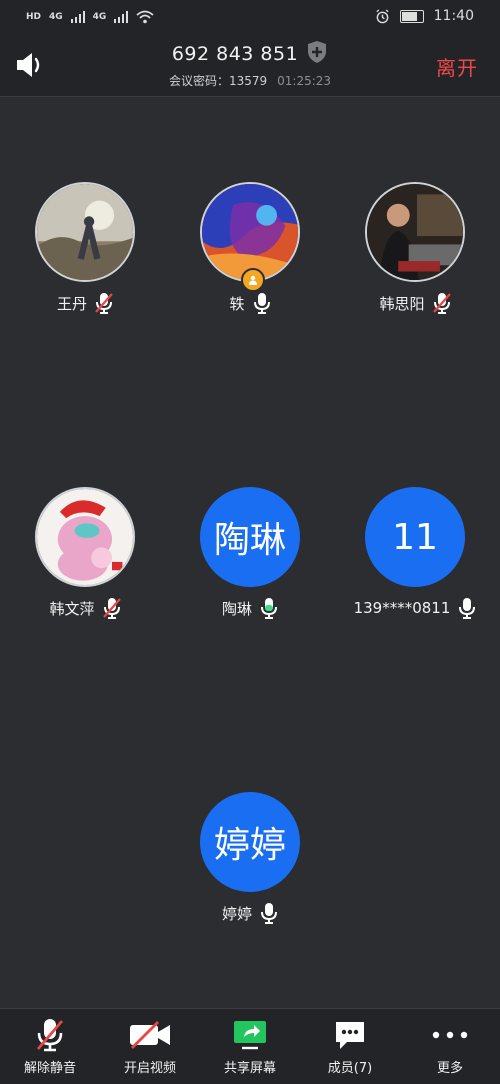 The image size is (500, 1084). What do you see at coordinates (402, 303) in the screenshot?
I see `participant-name: 韩思阳` at bounding box center [402, 303].